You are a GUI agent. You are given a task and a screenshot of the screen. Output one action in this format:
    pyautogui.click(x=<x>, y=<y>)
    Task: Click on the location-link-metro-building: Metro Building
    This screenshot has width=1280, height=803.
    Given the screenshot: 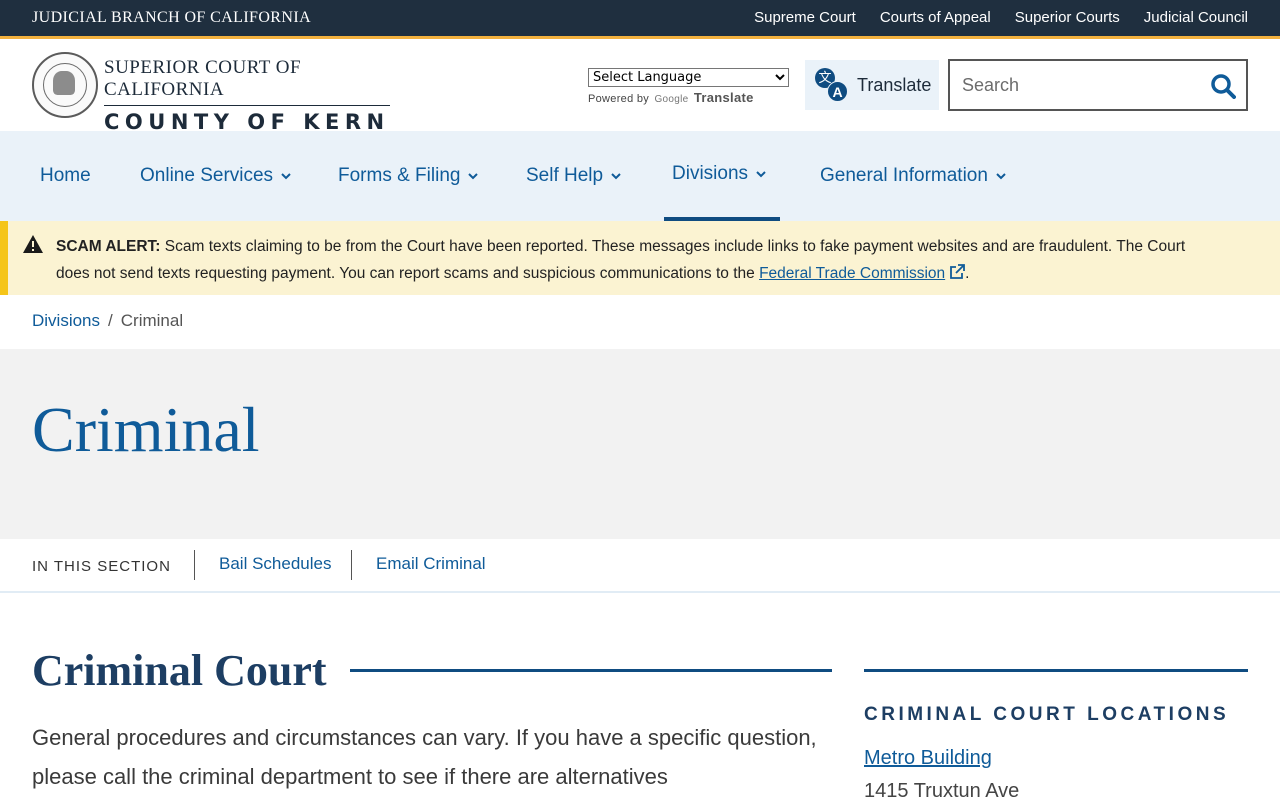 What is the action you would take?
    pyautogui.click(x=928, y=758)
    